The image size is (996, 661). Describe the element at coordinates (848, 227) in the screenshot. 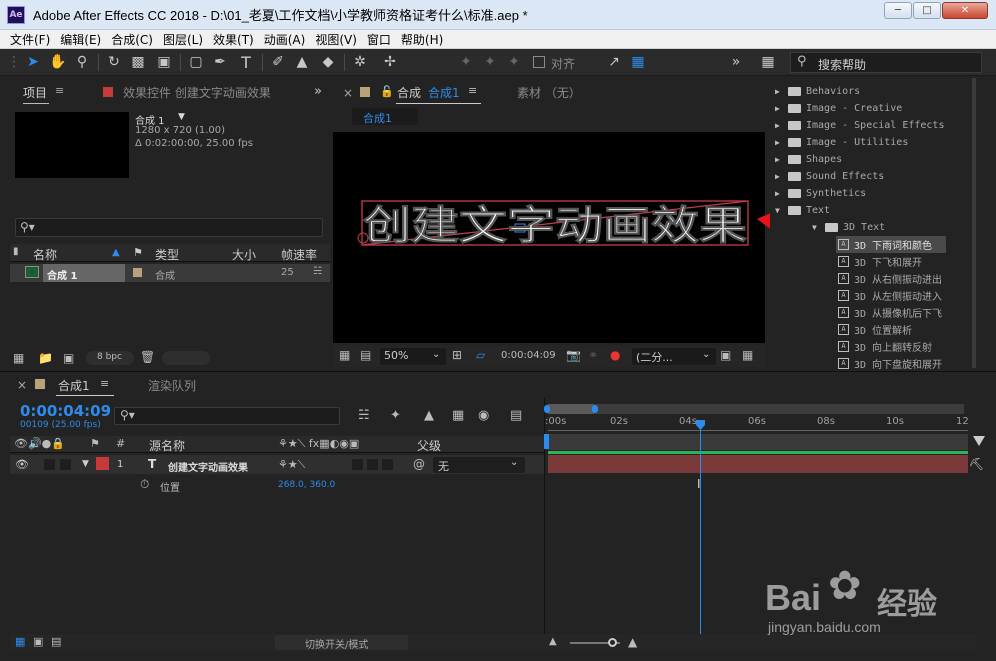

I see `effects-folder-3d-text: ▼ 3D Text` at that location.